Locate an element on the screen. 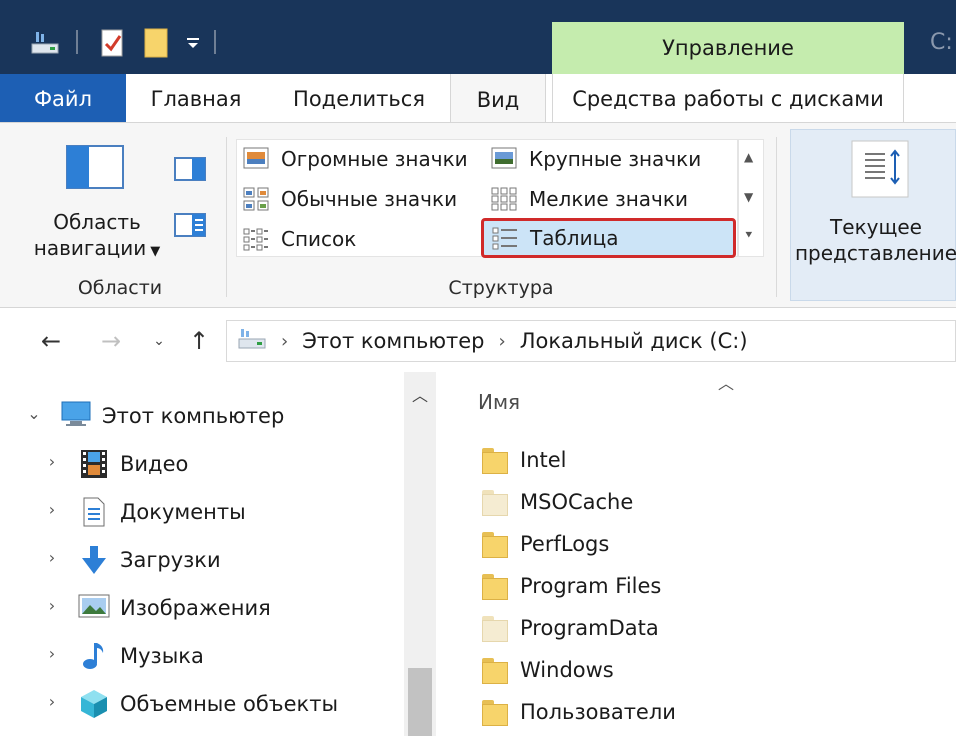 The image size is (956, 736). up-arrow-icon: ↑ is located at coordinates (199, 341).